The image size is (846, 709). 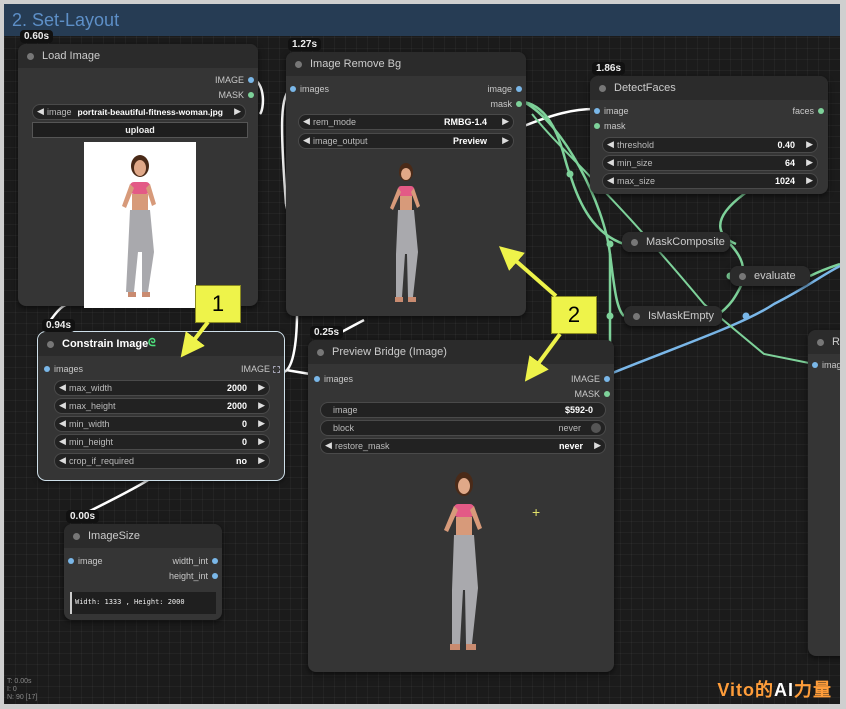 What do you see at coordinates (506, 104) in the screenshot?
I see `output-mask: mask` at bounding box center [506, 104].